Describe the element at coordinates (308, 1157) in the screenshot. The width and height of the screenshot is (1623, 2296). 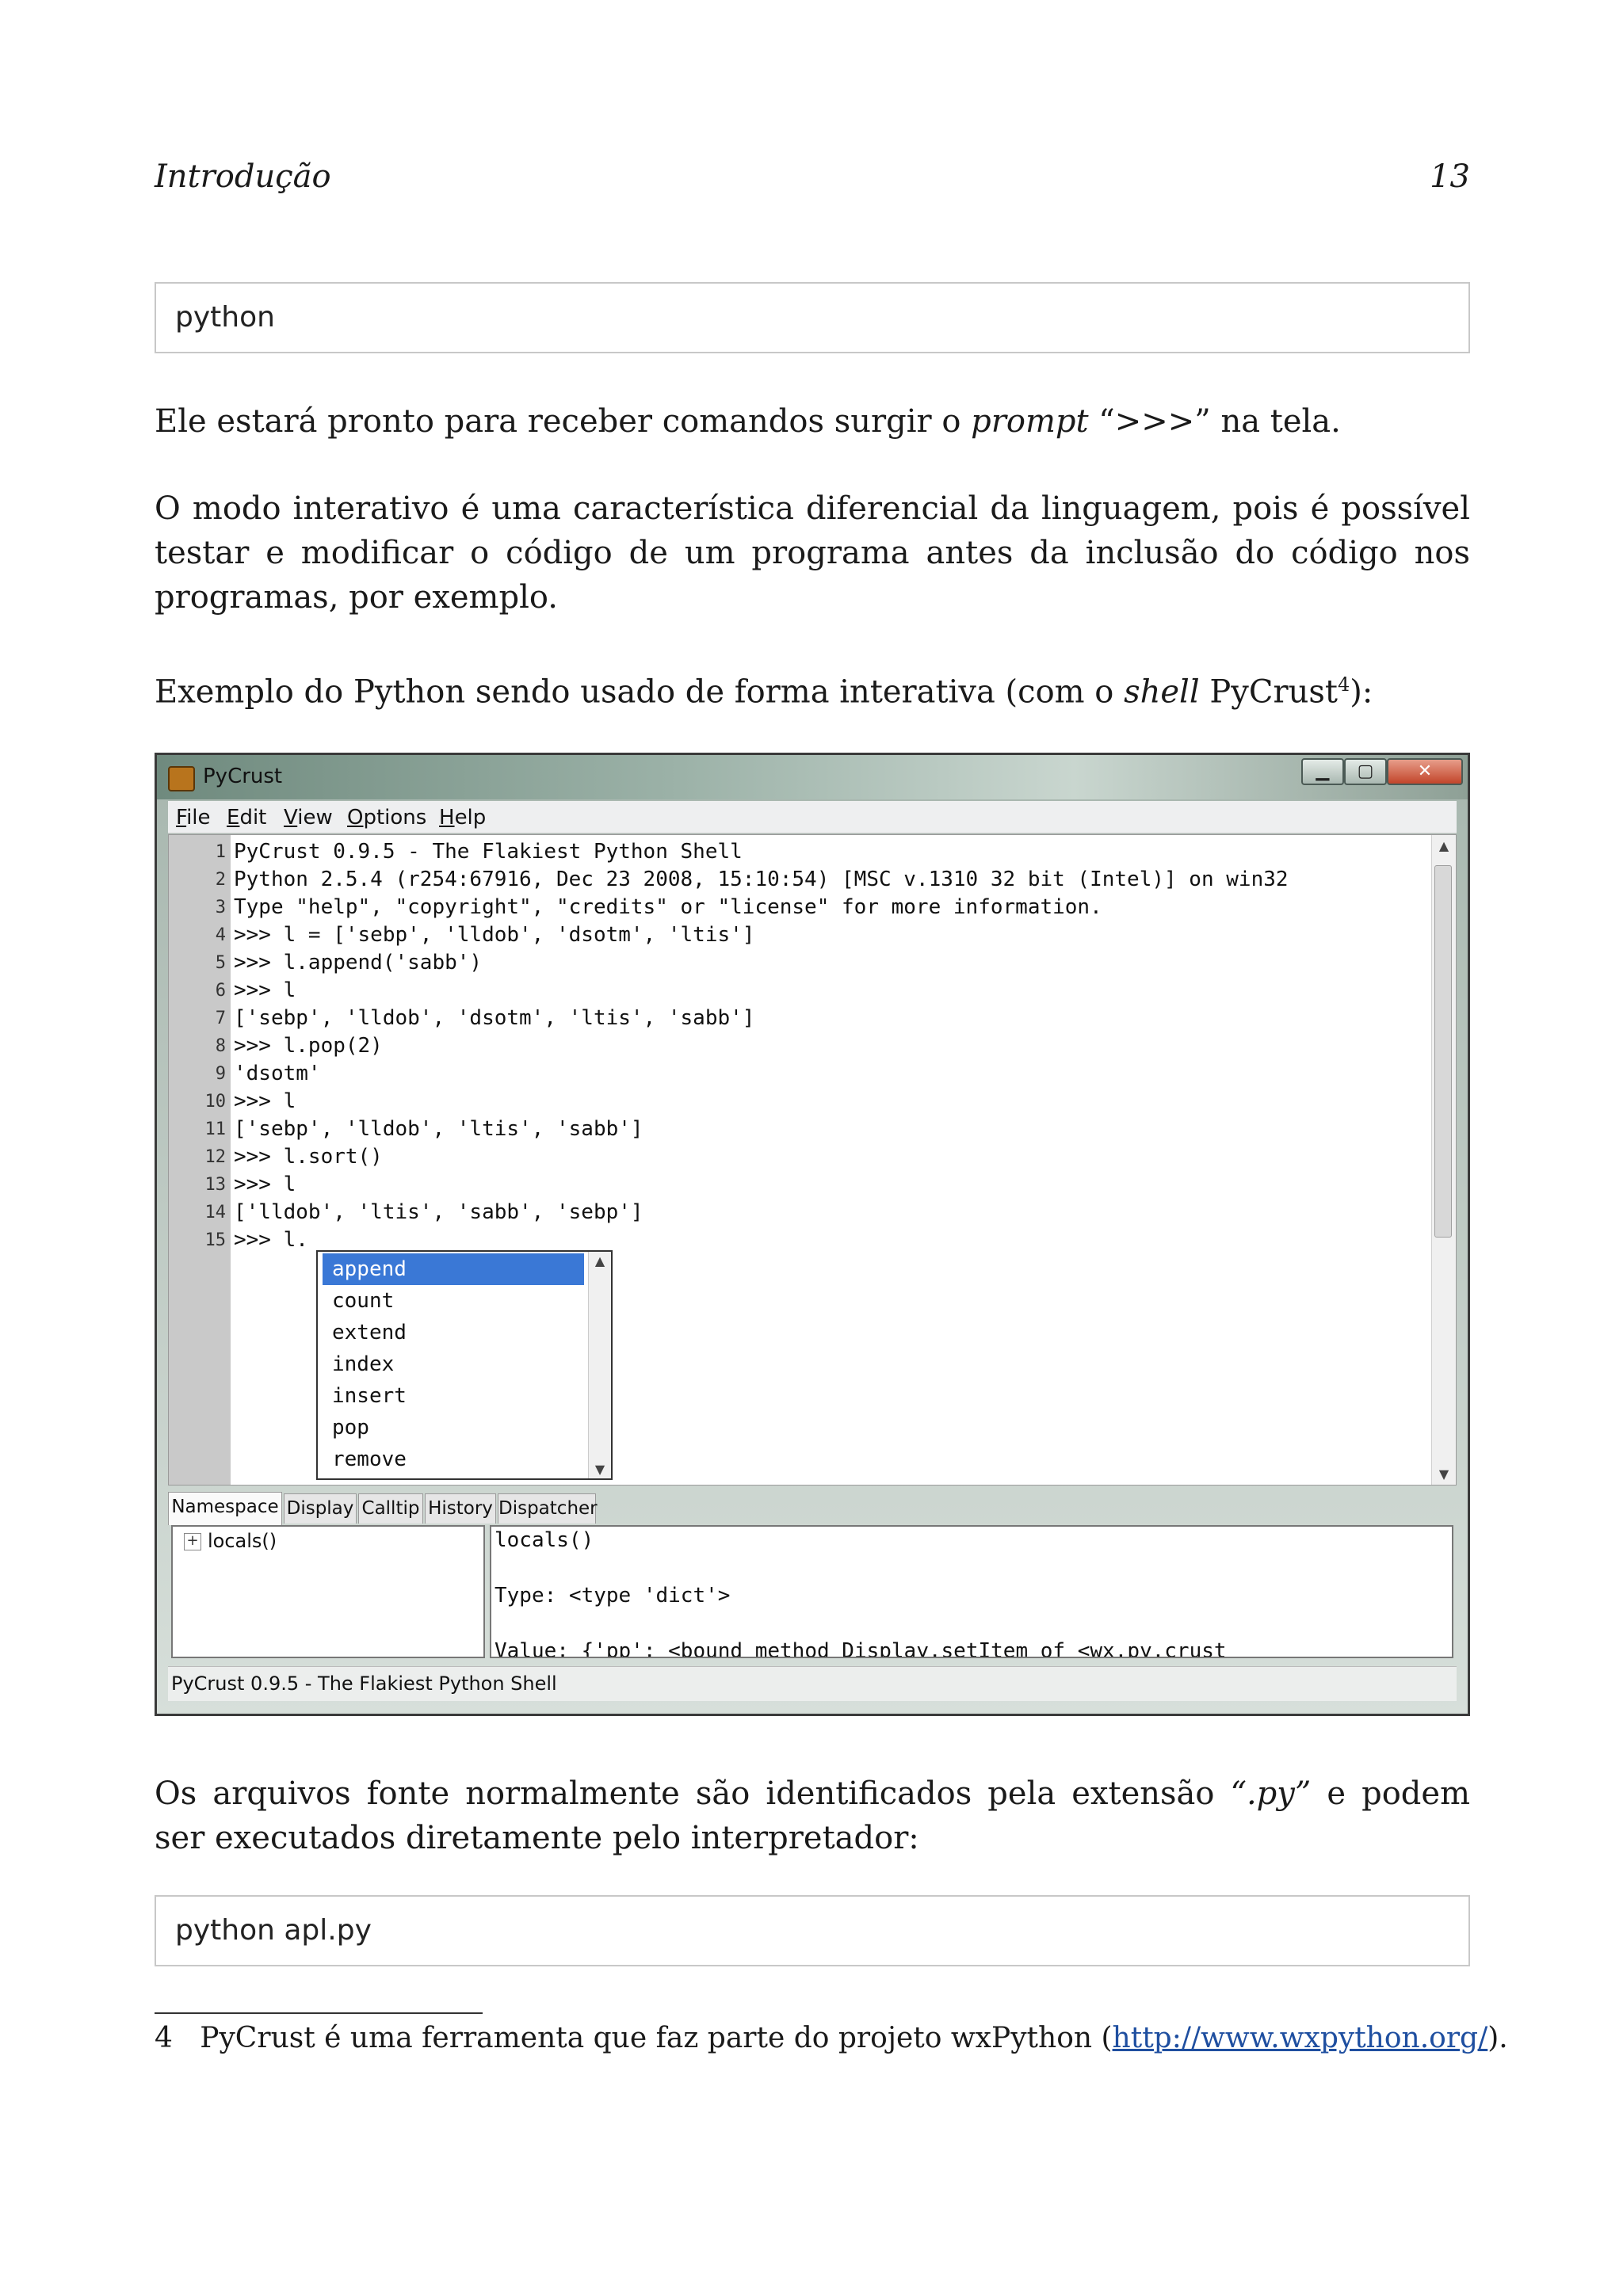
I see `line-code: >>> l.sort()` at that location.